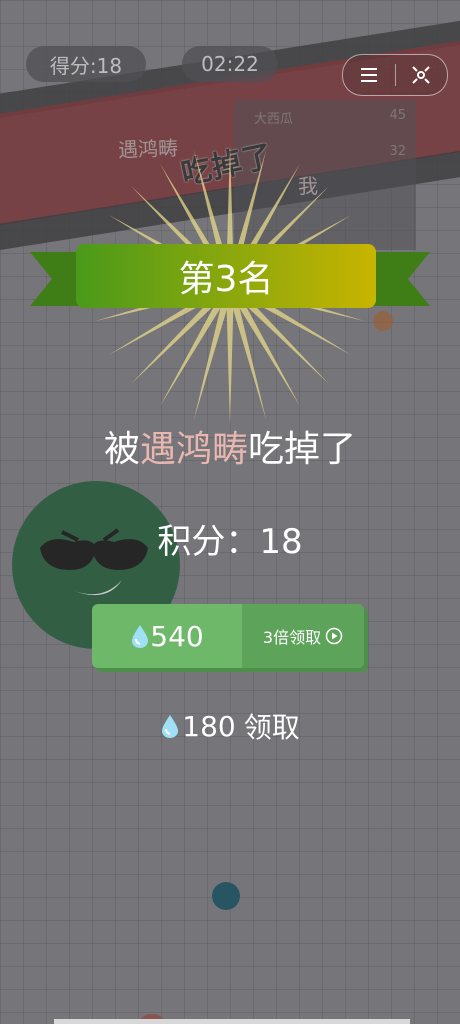 This screenshot has height=1024, width=460. Describe the element at coordinates (230, 64) in the screenshot. I see `timer-display: 02:22` at that location.